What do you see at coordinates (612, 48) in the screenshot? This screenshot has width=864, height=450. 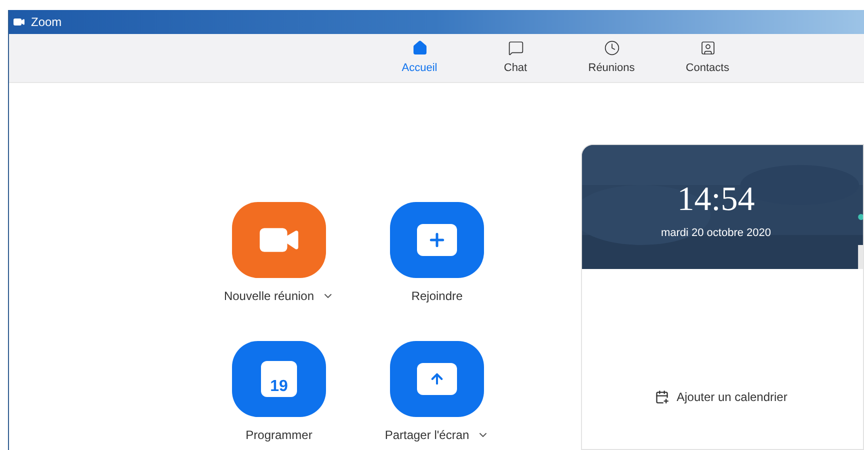 I see `clock-icon` at bounding box center [612, 48].